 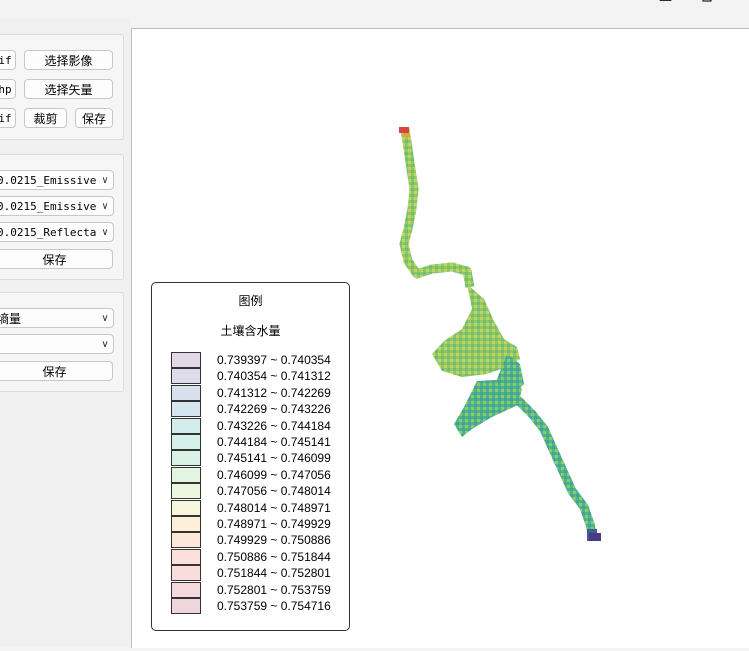 What do you see at coordinates (250, 301) in the screenshot?
I see `legend-title: 图例` at bounding box center [250, 301].